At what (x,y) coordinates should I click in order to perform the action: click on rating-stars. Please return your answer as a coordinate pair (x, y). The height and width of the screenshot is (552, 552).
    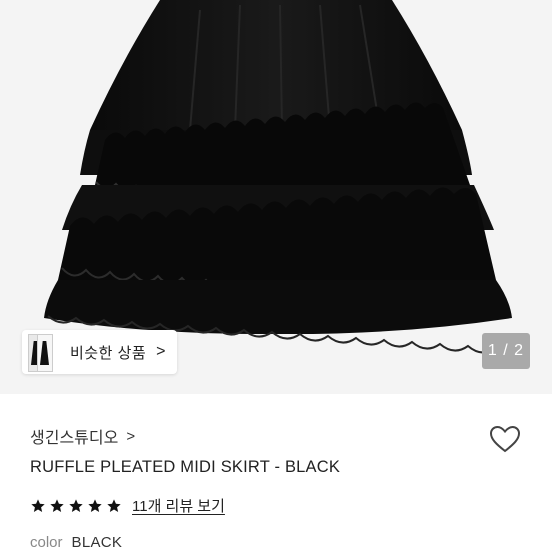
    Looking at the image, I should click on (77, 506).